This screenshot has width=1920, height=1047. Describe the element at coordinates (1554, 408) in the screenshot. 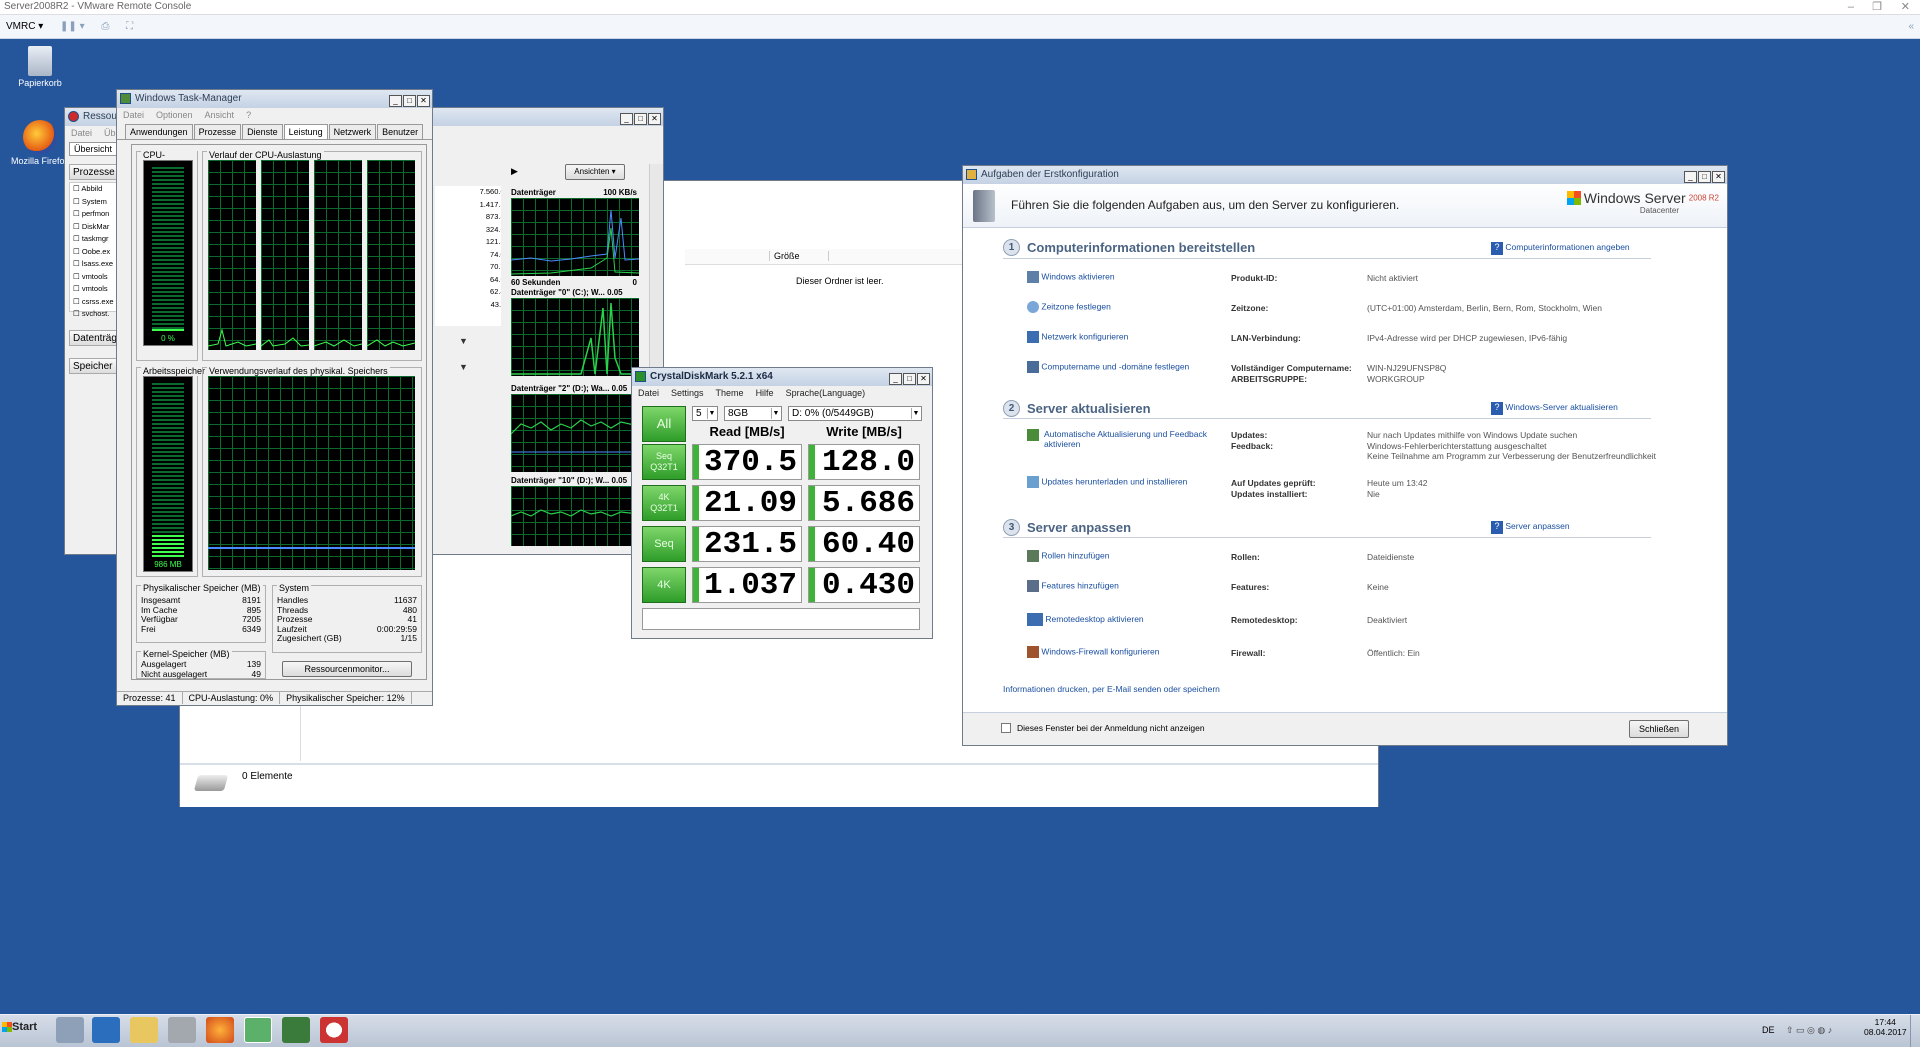

I see `section-help: ? Windows-Server aktualisieren` at that location.